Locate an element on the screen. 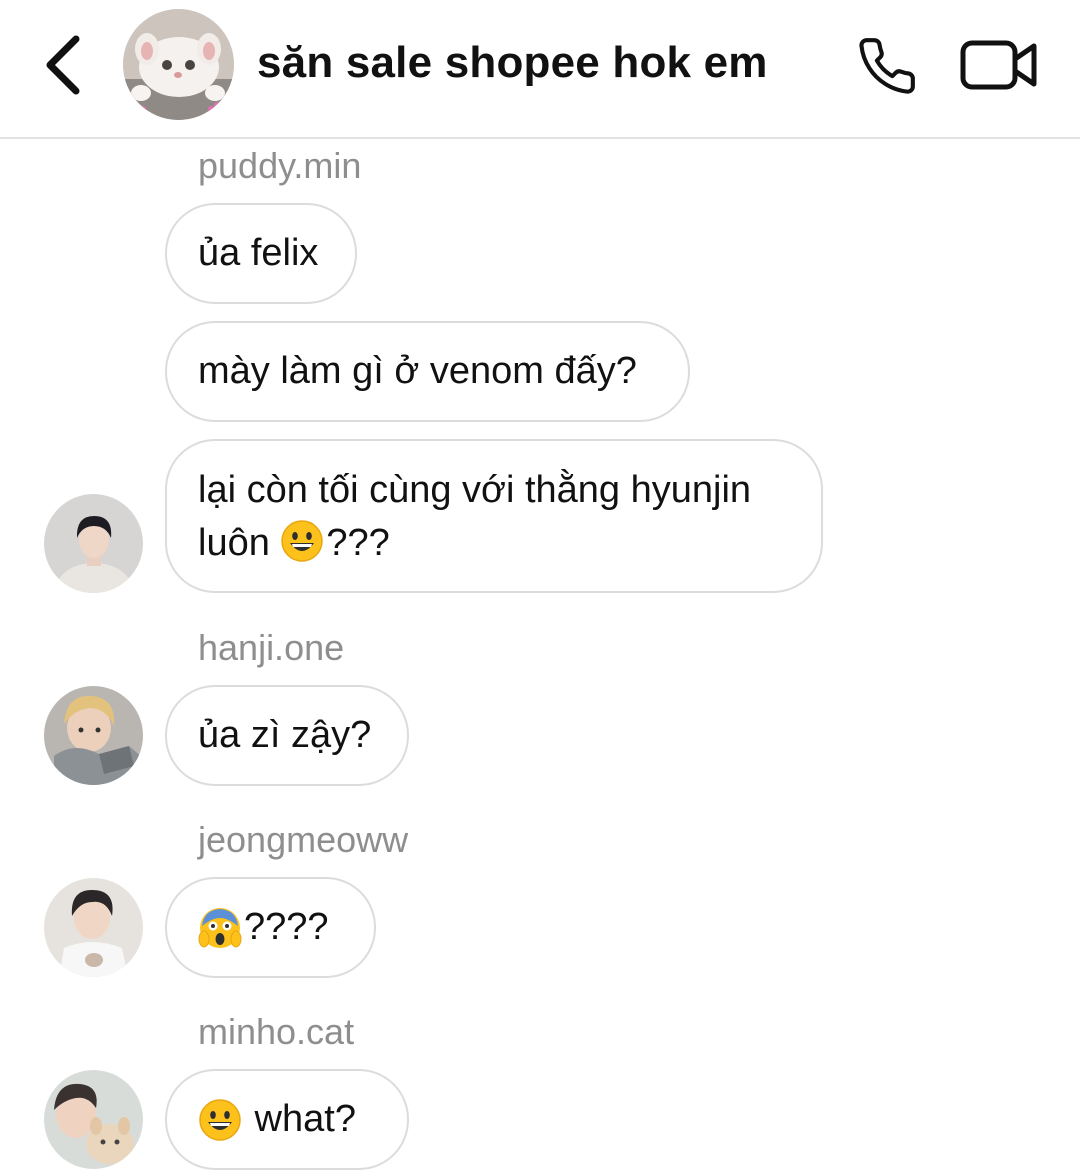 This screenshot has width=1080, height=1176. avatar-hanji-one is located at coordinates (93, 735).